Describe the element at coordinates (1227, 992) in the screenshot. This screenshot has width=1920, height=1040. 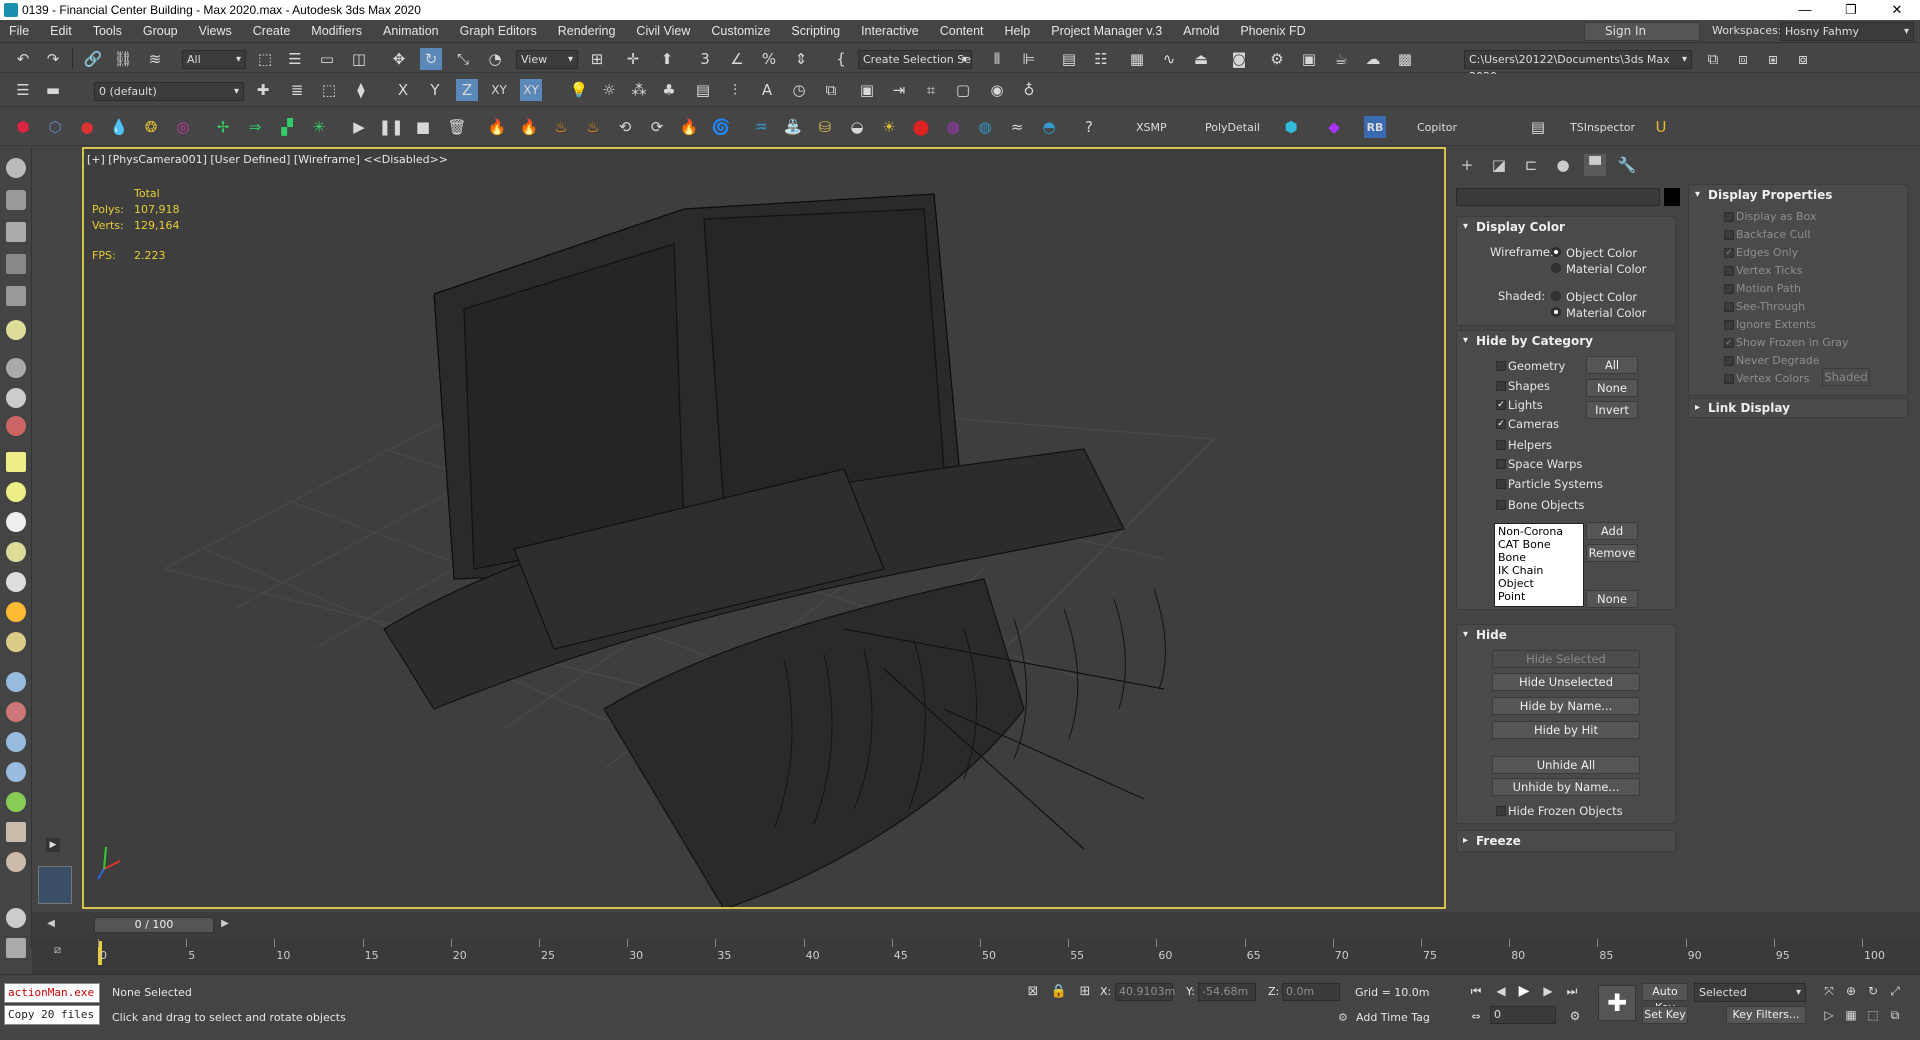
I see `y-coord-field: -54.68m` at that location.